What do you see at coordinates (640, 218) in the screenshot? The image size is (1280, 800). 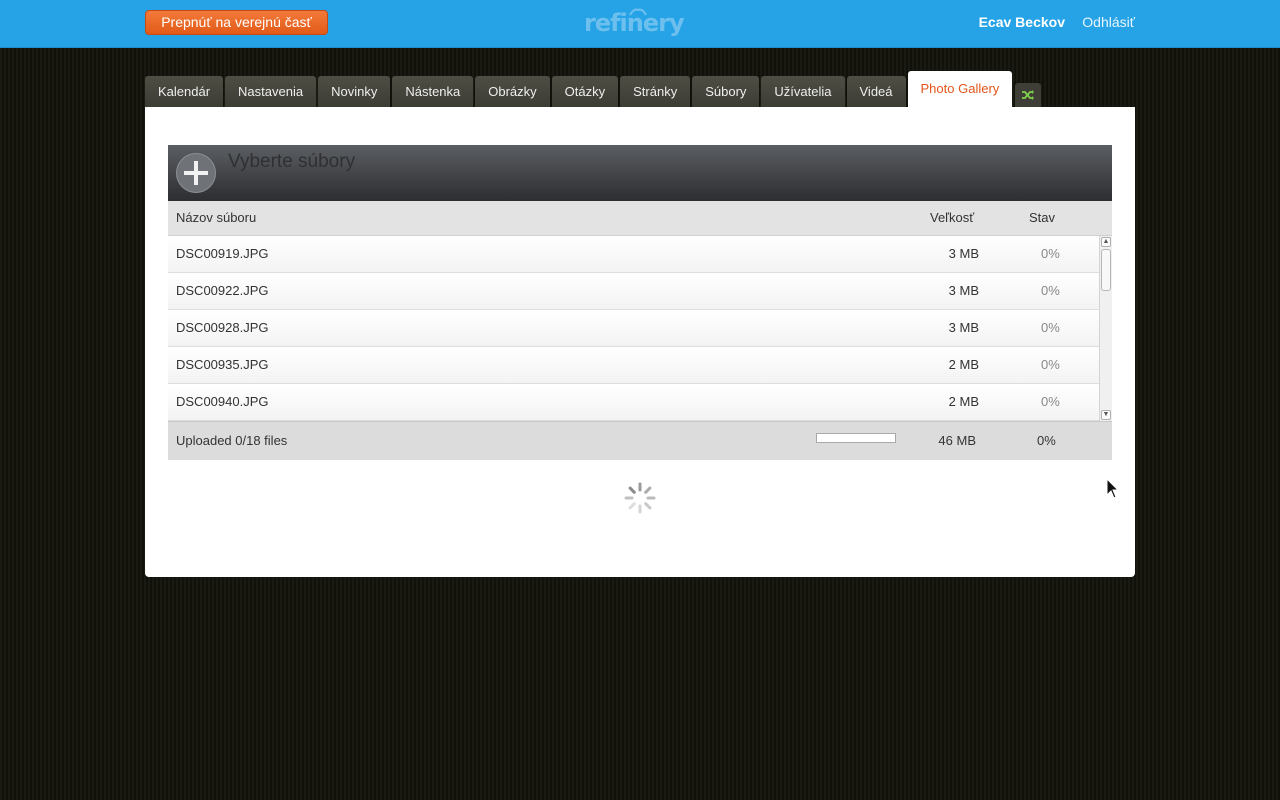 I see `file-list-header: Názov súboru Veľkosť Stav` at bounding box center [640, 218].